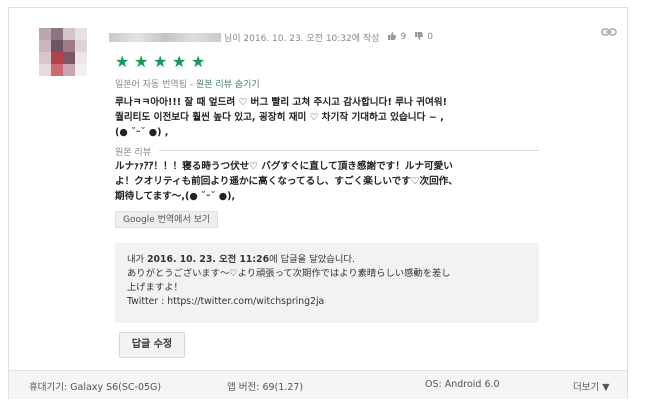  I want to click on reply-date: 2016. 10. 23. 오전 11:26, so click(208, 259).